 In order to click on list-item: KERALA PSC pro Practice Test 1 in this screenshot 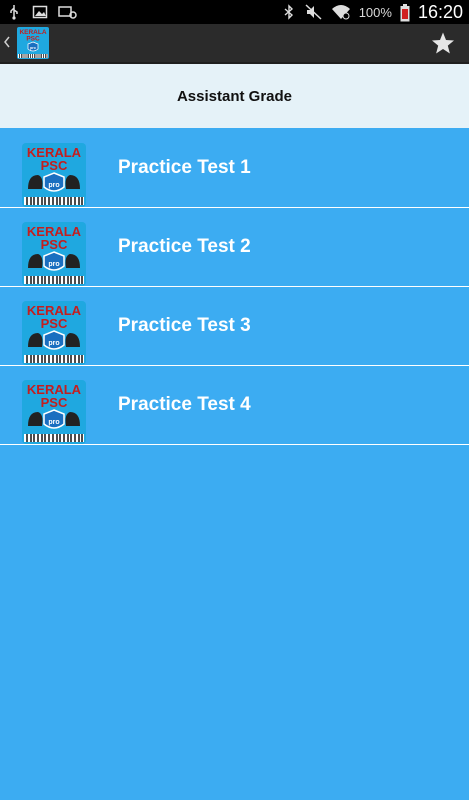, I will do `click(234, 168)`.